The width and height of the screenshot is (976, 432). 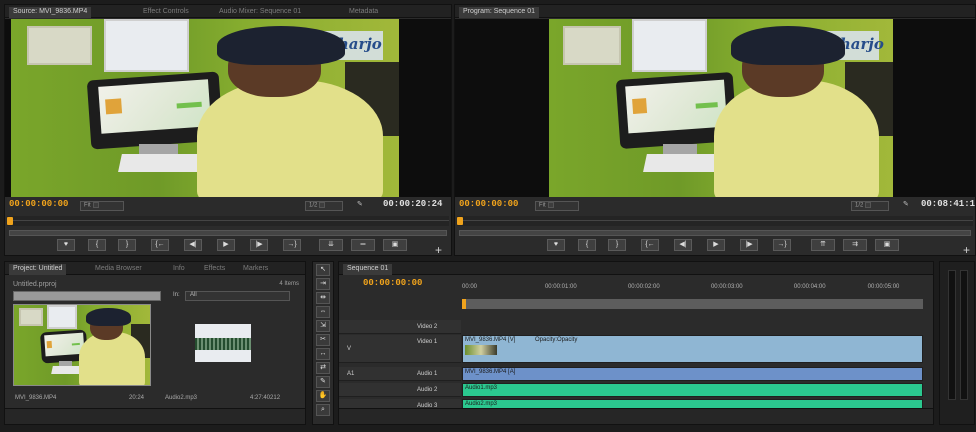 What do you see at coordinates (964, 335) in the screenshot?
I see `audio-meter-right` at bounding box center [964, 335].